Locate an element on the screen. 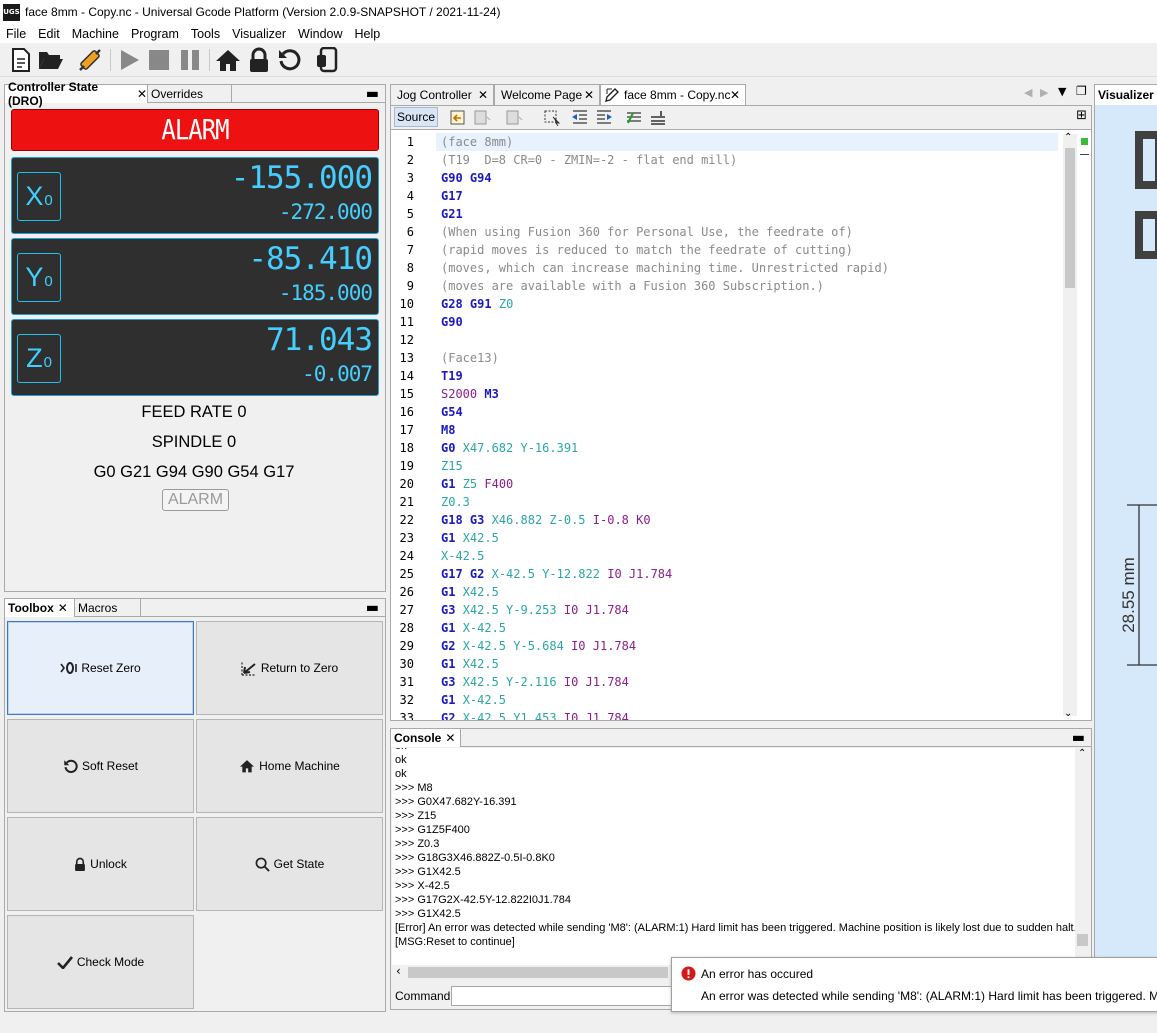  open-folder-button is located at coordinates (51, 60).